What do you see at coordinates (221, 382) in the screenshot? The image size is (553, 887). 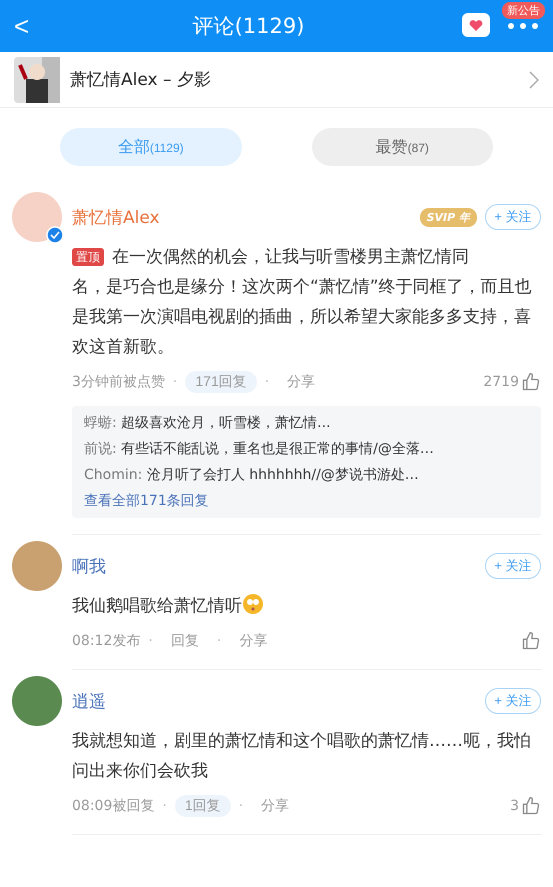 I see `reply-button: 171回复` at bounding box center [221, 382].